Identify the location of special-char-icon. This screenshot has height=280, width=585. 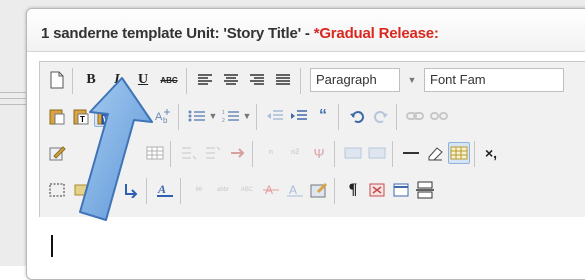
(237, 153).